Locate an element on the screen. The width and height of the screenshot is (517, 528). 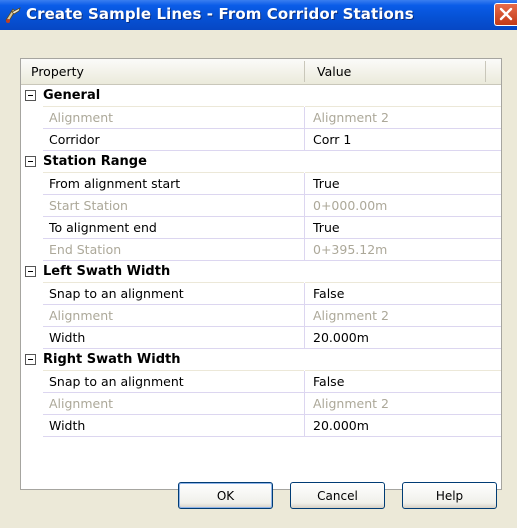
close-button is located at coordinates (505, 14).